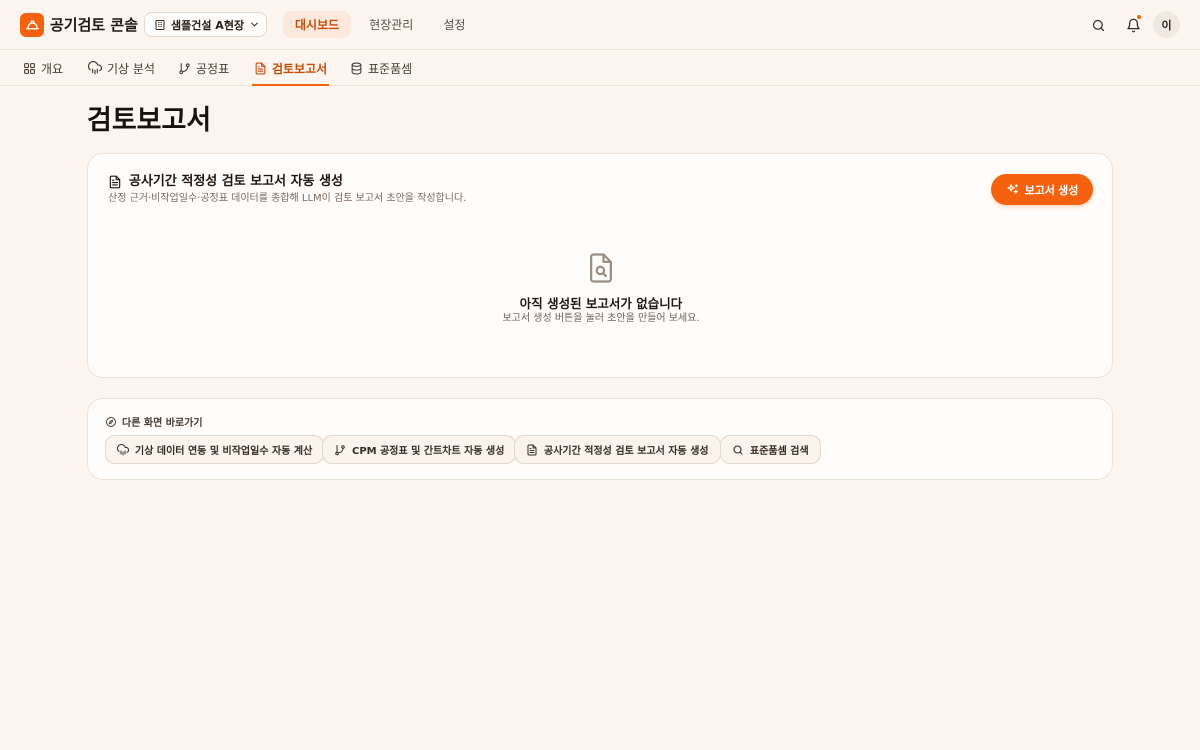 The width and height of the screenshot is (1200, 750). What do you see at coordinates (1051, 190) in the screenshot?
I see `generate-report-button-label: 보고서 생성` at bounding box center [1051, 190].